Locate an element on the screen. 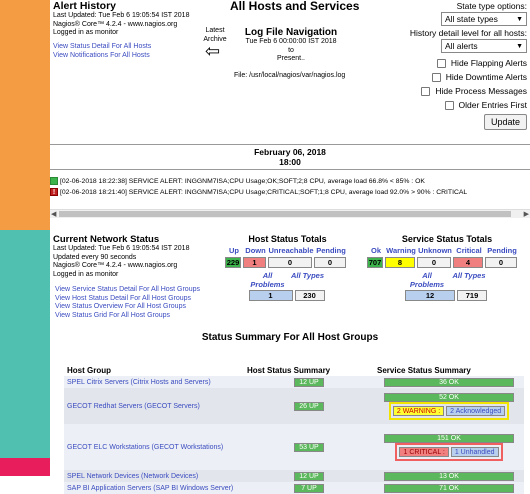 The width and height of the screenshot is (530, 494). link-status-grid: View Status Grid For All Host Groups is located at coordinates (112, 315).